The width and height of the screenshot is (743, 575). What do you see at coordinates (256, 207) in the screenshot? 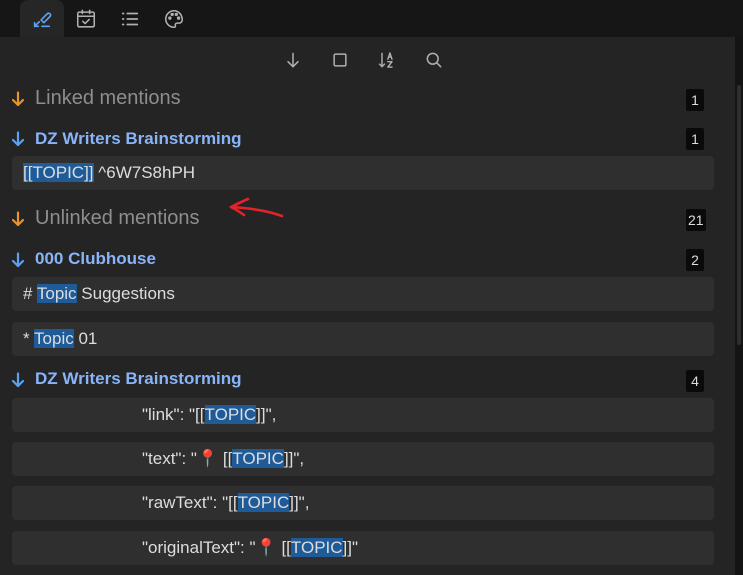
I see `annotation-arrow-icon` at bounding box center [256, 207].